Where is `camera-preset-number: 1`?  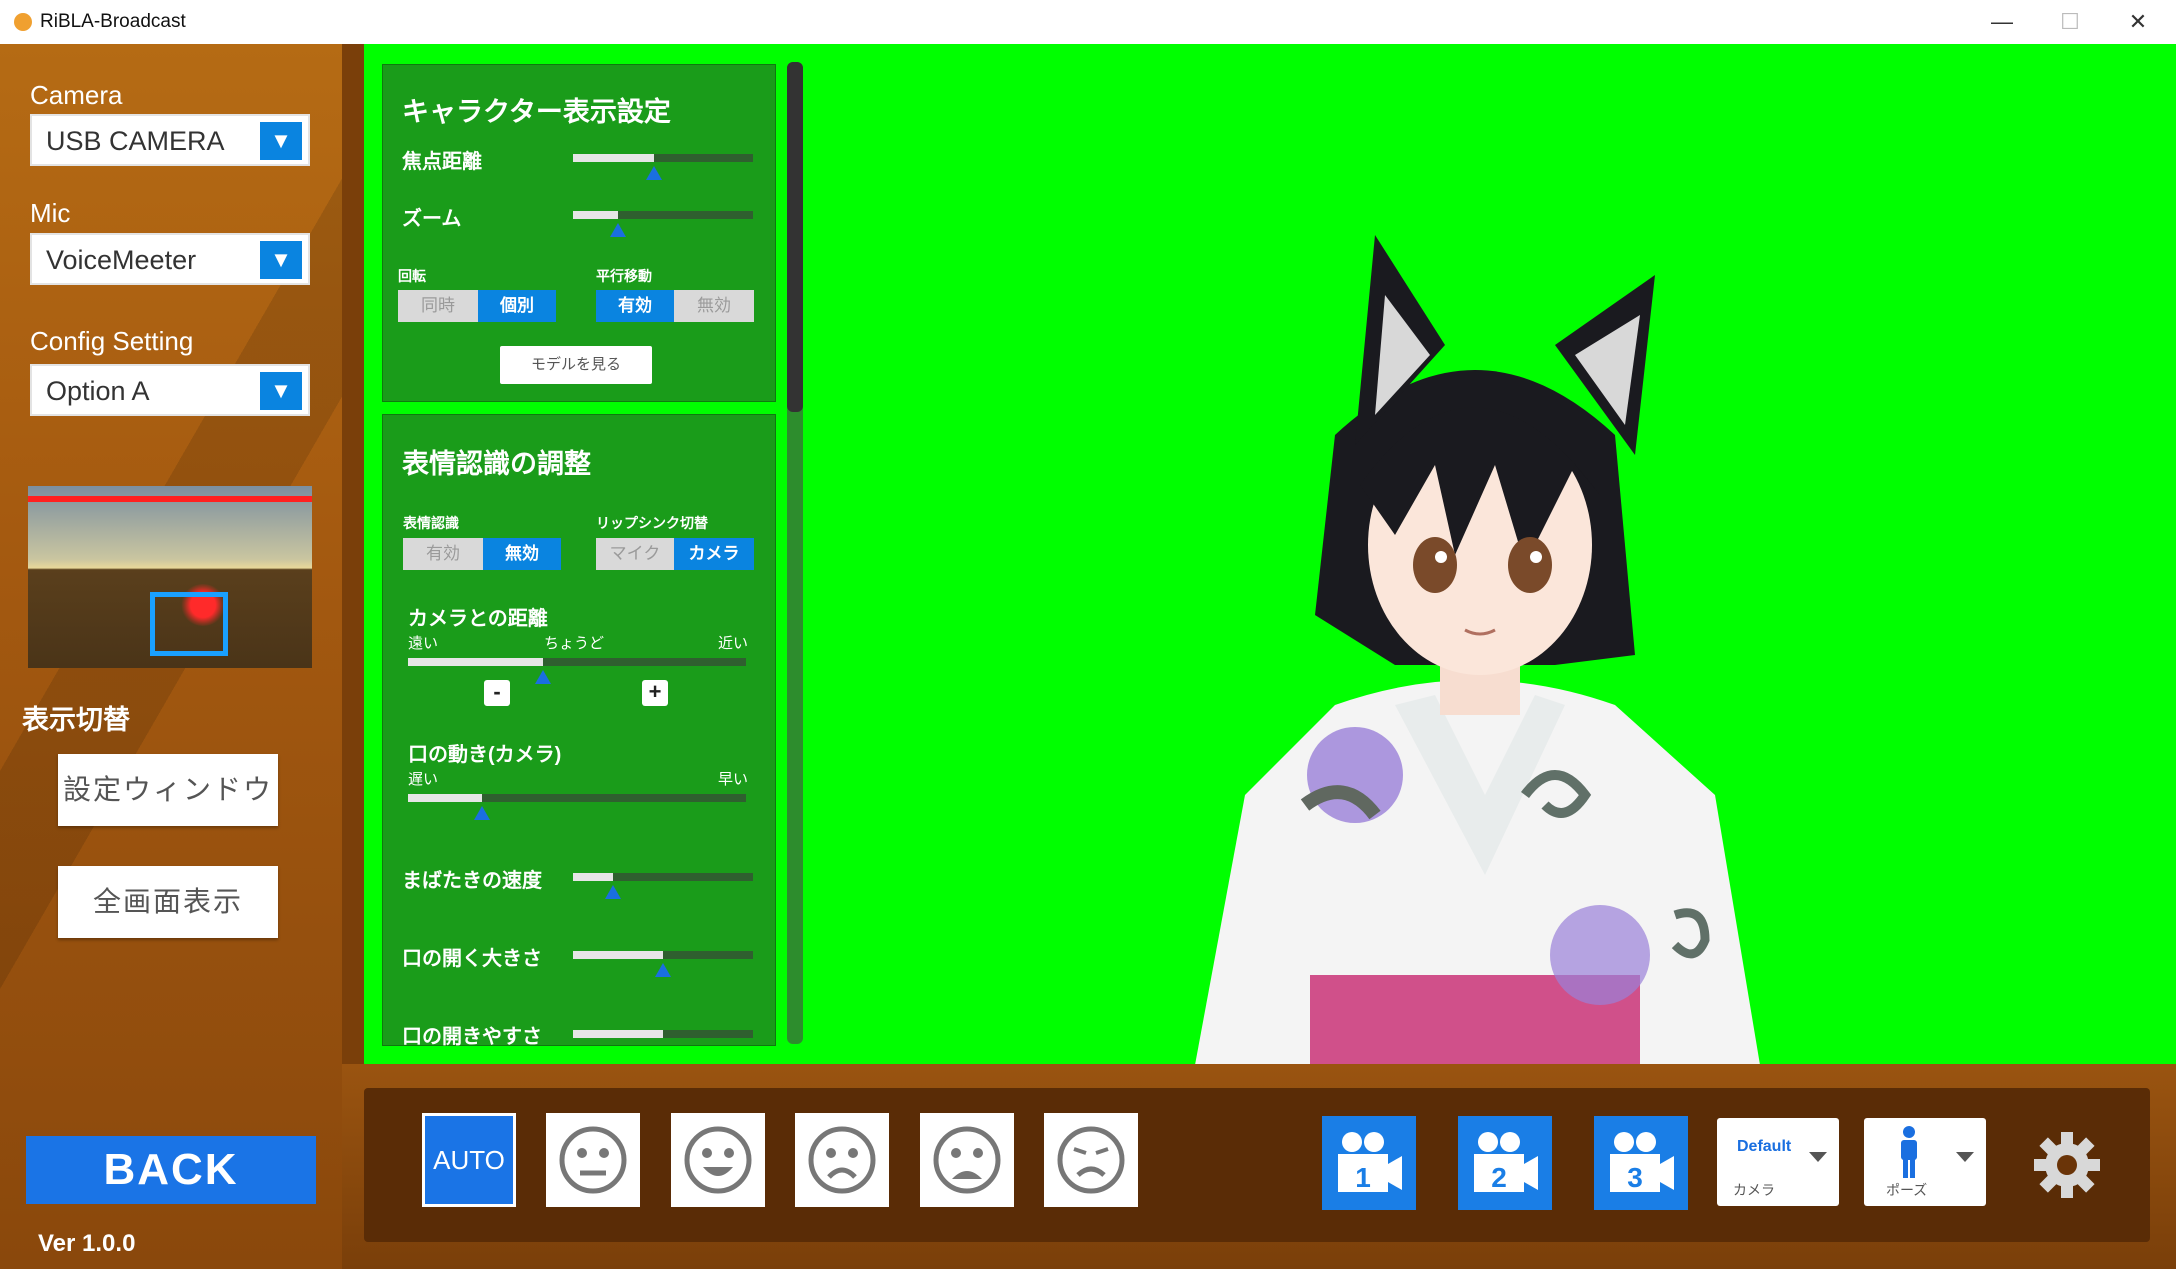
camera-preset-number: 1 is located at coordinates (1363, 1177).